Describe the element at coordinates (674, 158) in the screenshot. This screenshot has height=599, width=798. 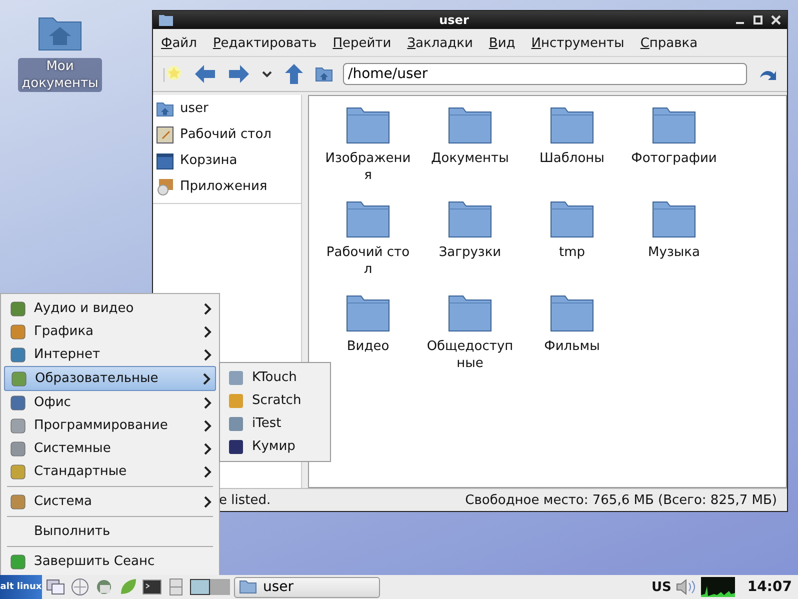
I see `folder-name: Фотографии` at that location.